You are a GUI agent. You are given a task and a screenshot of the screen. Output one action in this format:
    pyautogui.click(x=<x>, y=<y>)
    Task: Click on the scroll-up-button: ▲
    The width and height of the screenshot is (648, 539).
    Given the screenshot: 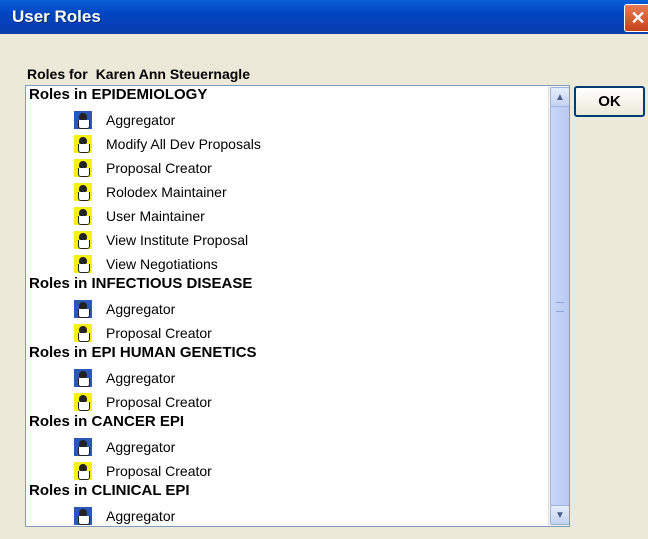 What is the action you would take?
    pyautogui.click(x=559, y=97)
    